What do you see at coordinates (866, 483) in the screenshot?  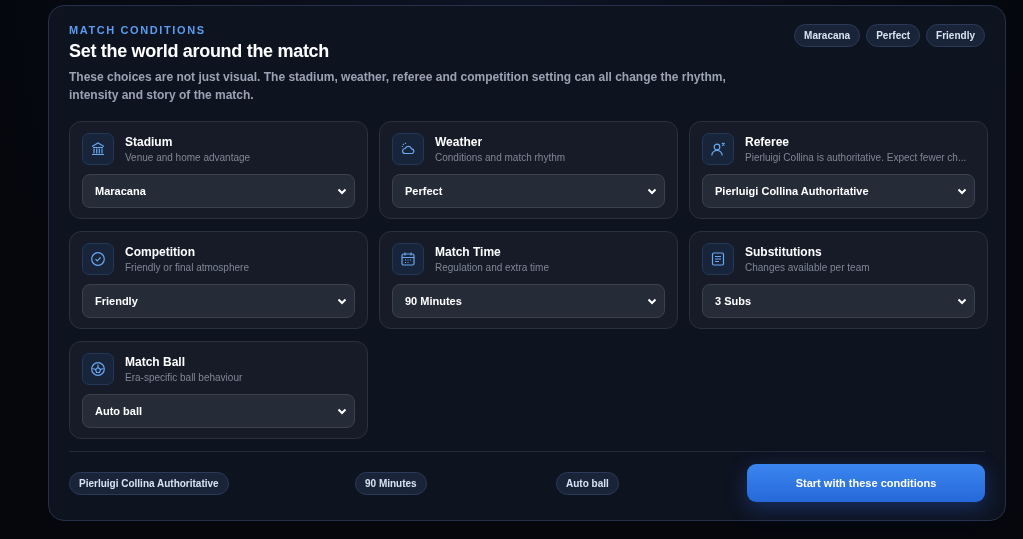 I see `start-button: Start with these conditions` at bounding box center [866, 483].